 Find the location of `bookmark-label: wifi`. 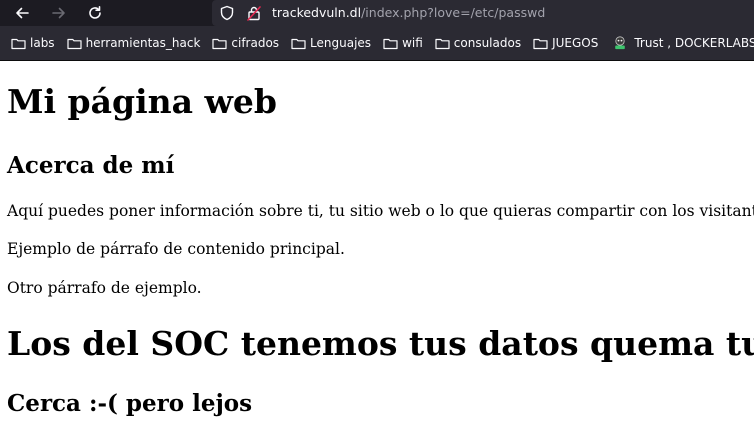

bookmark-label: wifi is located at coordinates (412, 43).